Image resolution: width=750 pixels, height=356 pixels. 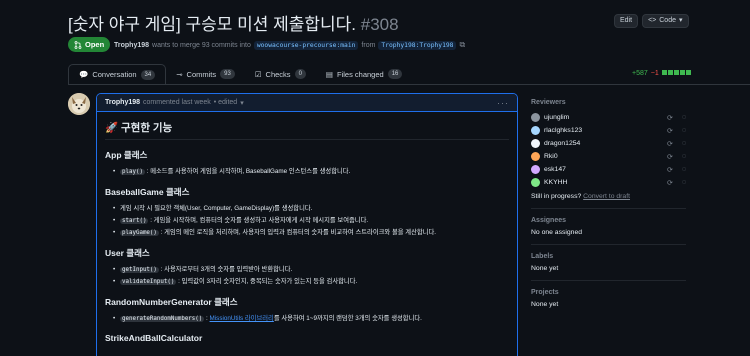 I want to click on dog-avatar-icon, so click(x=79, y=104).